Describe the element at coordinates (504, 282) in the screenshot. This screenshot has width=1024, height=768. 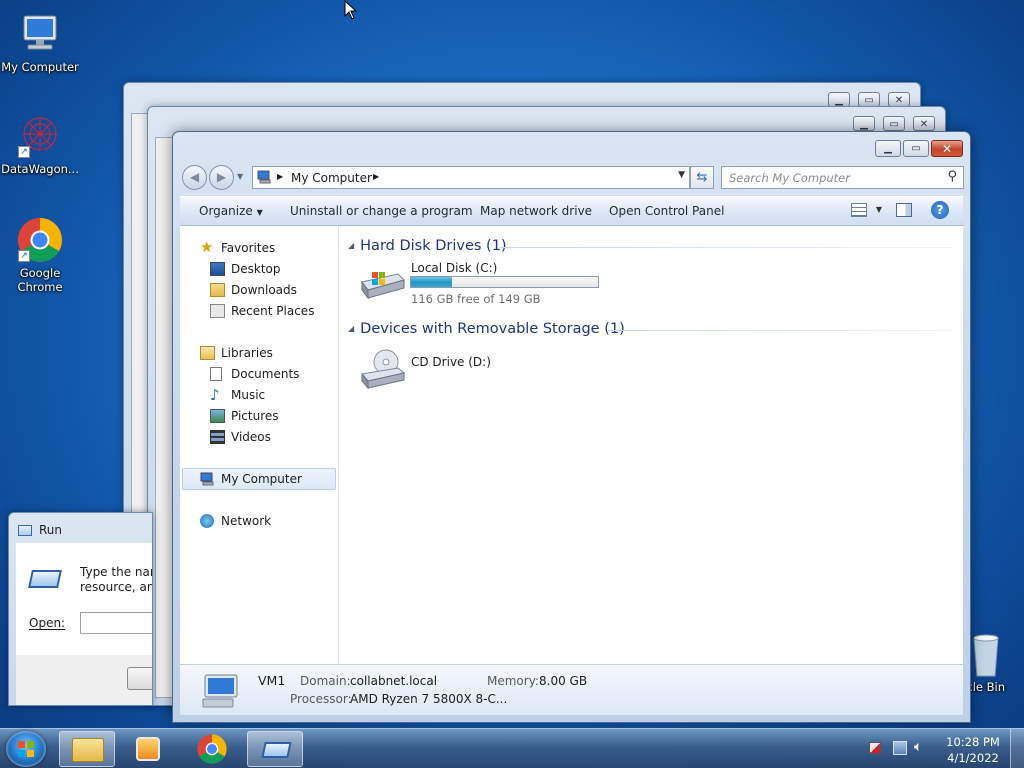
I see `drive-c-usage-bar` at that location.